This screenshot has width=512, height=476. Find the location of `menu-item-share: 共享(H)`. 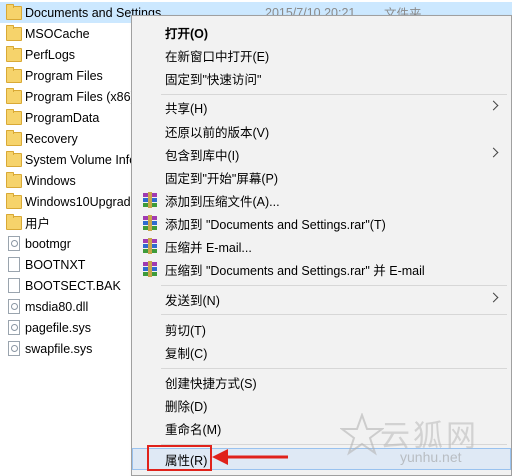

menu-item-share: 共享(H) is located at coordinates (321, 107).